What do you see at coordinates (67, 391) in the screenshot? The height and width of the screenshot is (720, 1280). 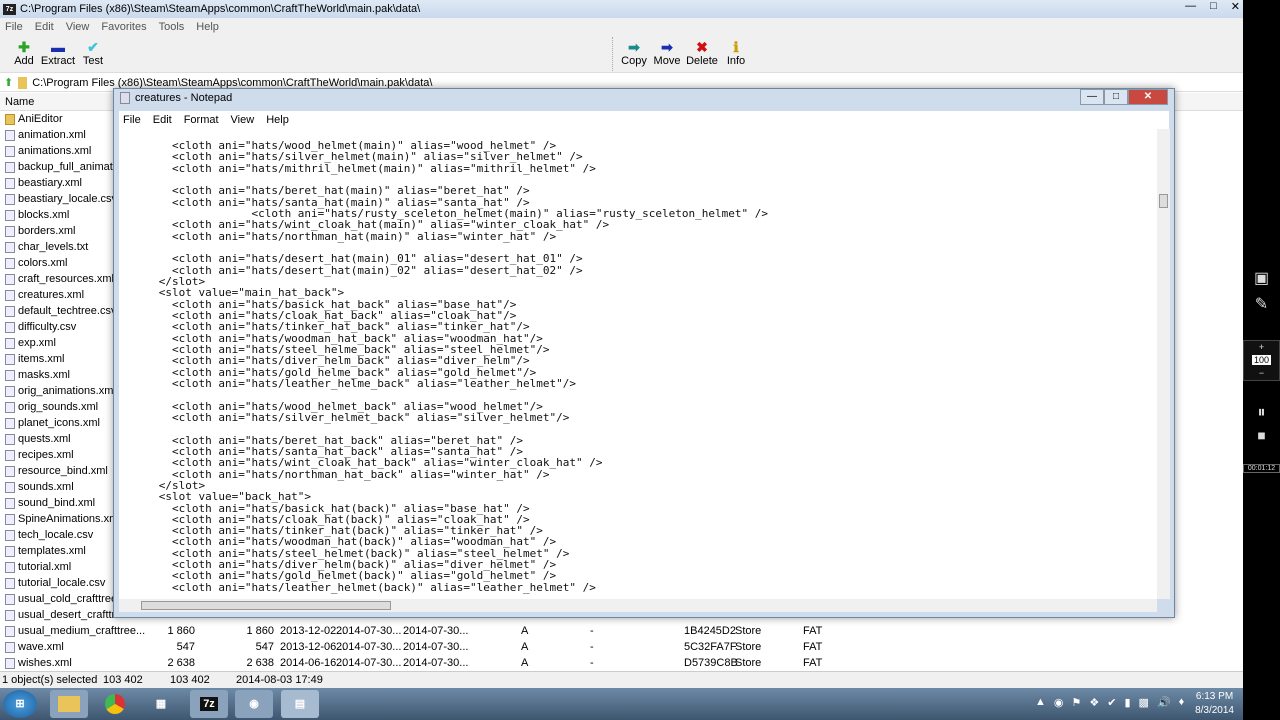 I see `file-name: orig_animations.xml` at bounding box center [67, 391].